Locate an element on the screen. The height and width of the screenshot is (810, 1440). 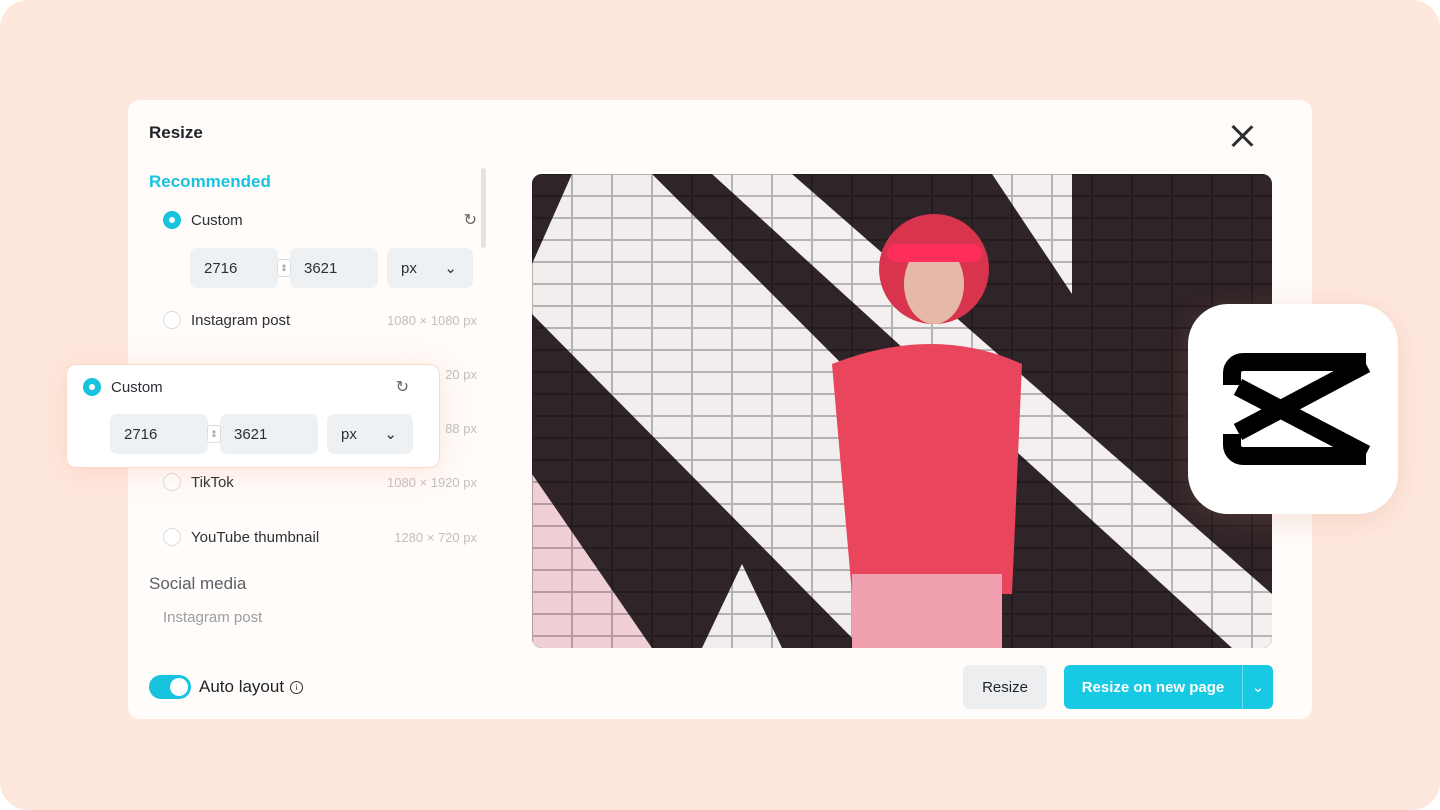
preset-youtube: YouTube thumbnail 1280 × 720 px is located at coordinates (320, 537).